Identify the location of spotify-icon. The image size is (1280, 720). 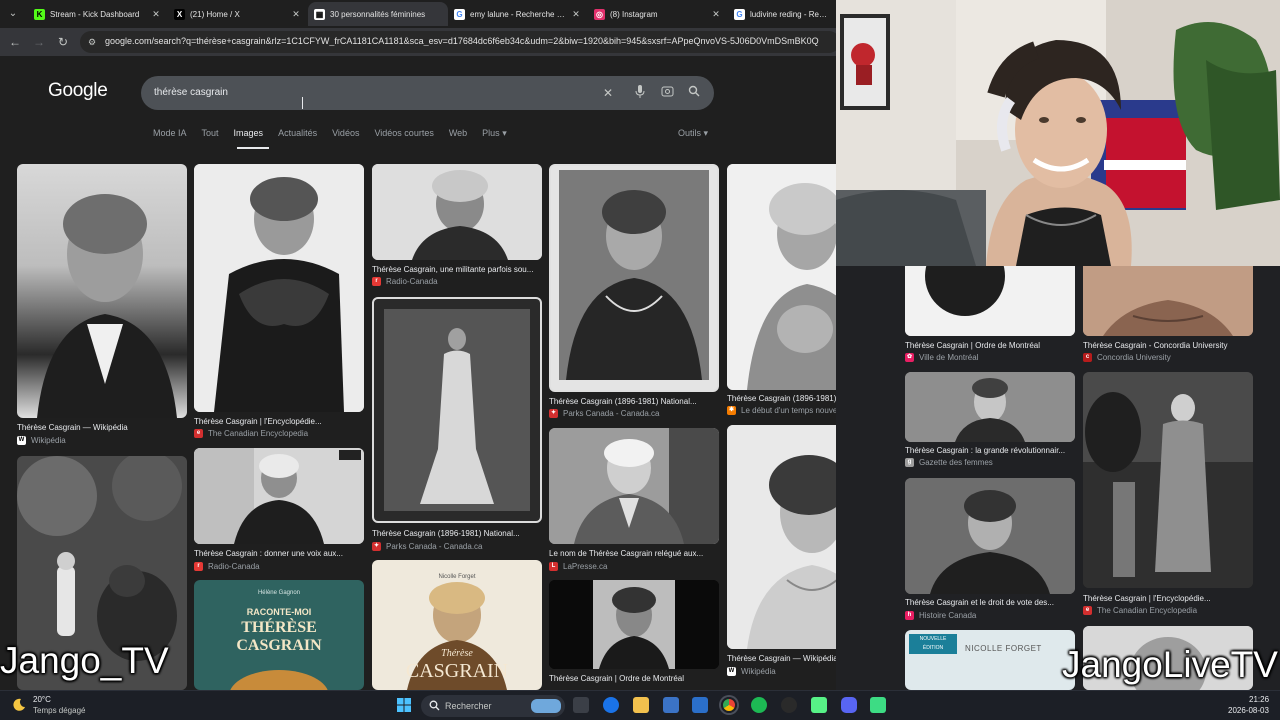
(759, 705).